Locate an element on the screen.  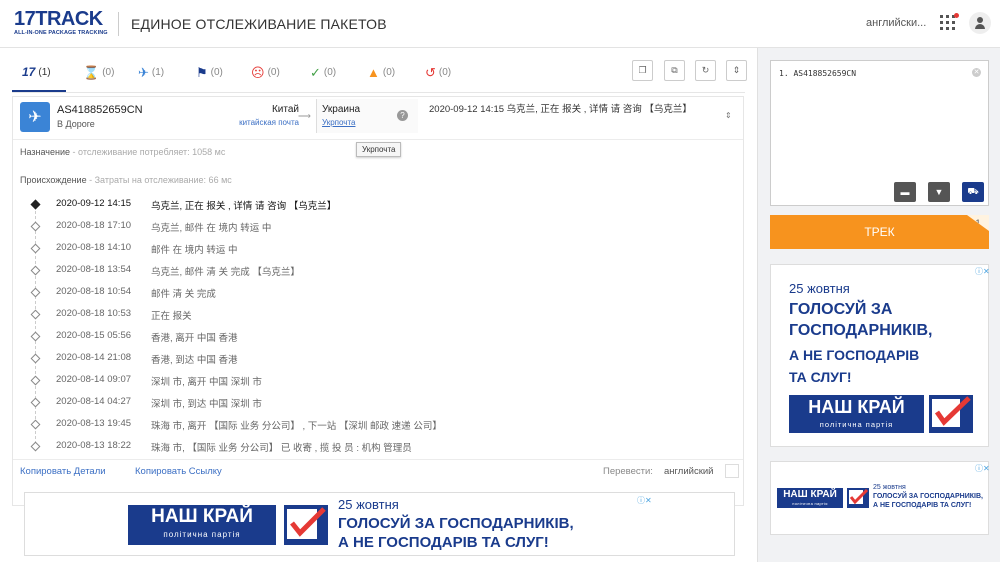
tracking-number-input: 1. AS418852659CN ✕ ▬ ▼ ⛟ is located at coordinates (879, 133).